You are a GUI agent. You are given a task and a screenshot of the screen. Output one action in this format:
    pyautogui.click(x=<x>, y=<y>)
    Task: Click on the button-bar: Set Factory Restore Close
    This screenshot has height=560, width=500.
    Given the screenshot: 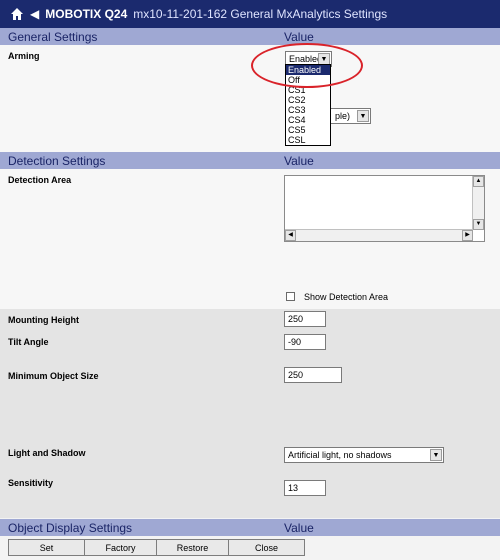 What is the action you would take?
    pyautogui.click(x=250, y=548)
    